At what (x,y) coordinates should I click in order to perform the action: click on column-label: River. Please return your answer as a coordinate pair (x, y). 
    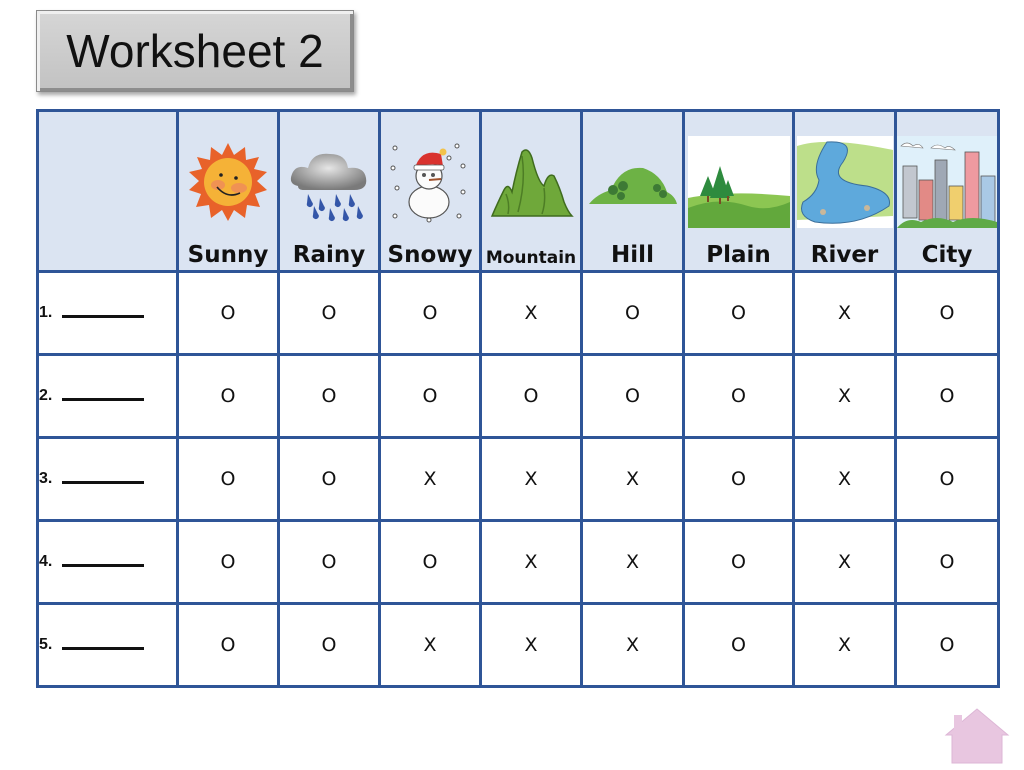
    Looking at the image, I should click on (844, 255).